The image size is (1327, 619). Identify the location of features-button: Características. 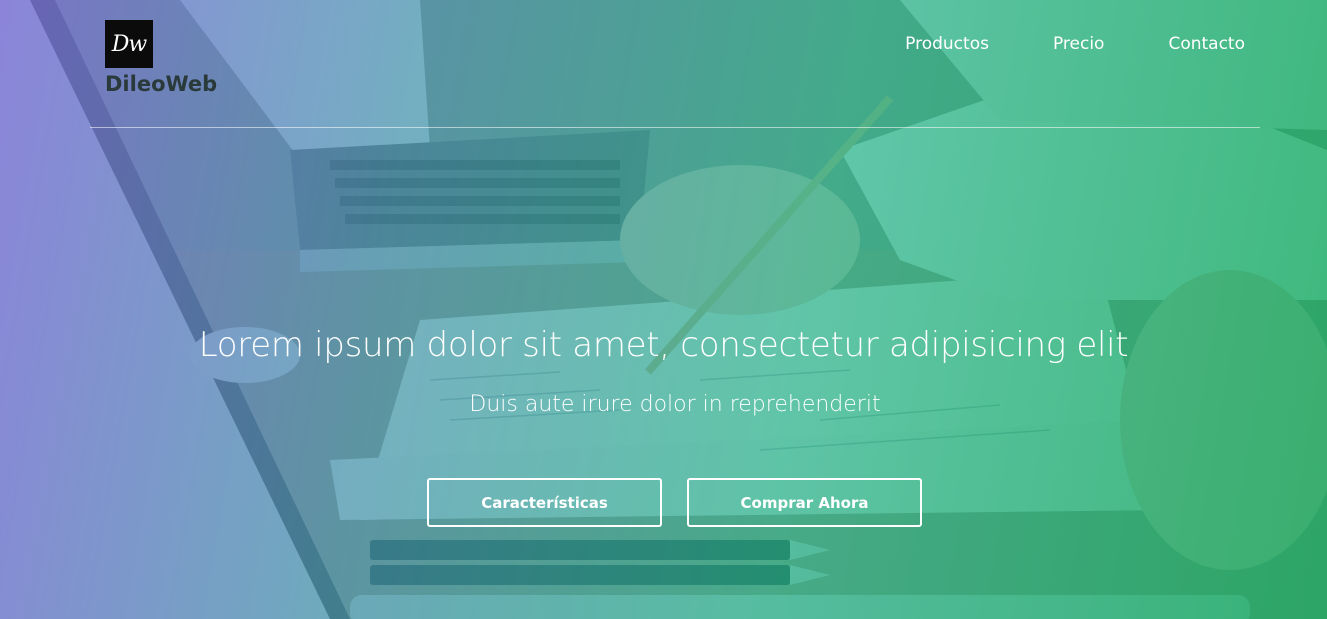
(544, 502).